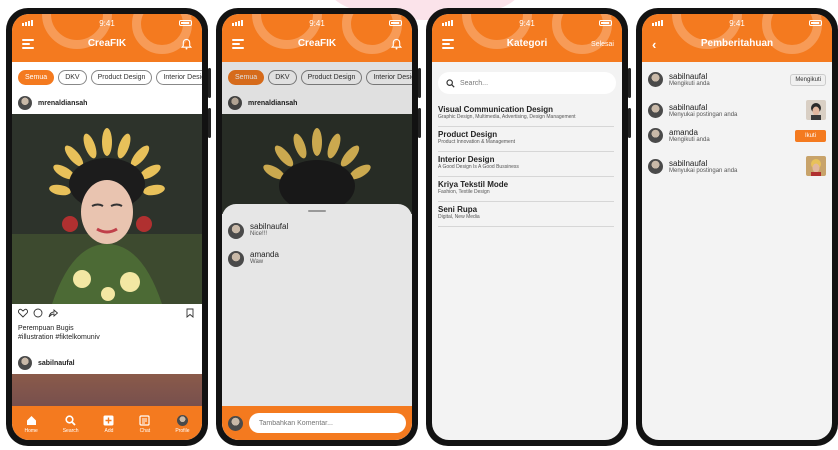 Image resolution: width=838 pixels, height=450 pixels. I want to click on sheet-handle, so click(317, 211).